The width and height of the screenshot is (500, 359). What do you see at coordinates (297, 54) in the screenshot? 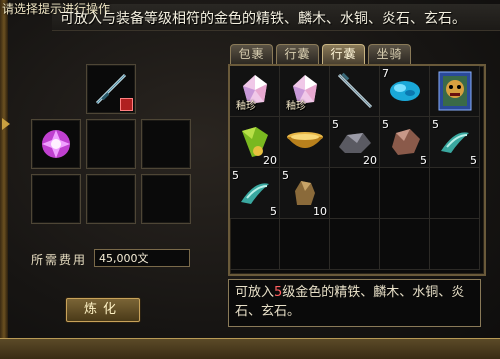
I see `tab-pack-1: 行囊` at bounding box center [297, 54].